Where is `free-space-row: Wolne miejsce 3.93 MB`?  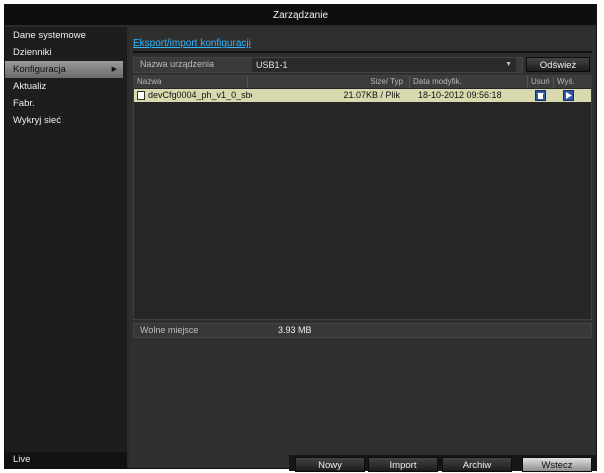
free-space-row: Wolne miejsce 3.93 MB is located at coordinates (362, 330).